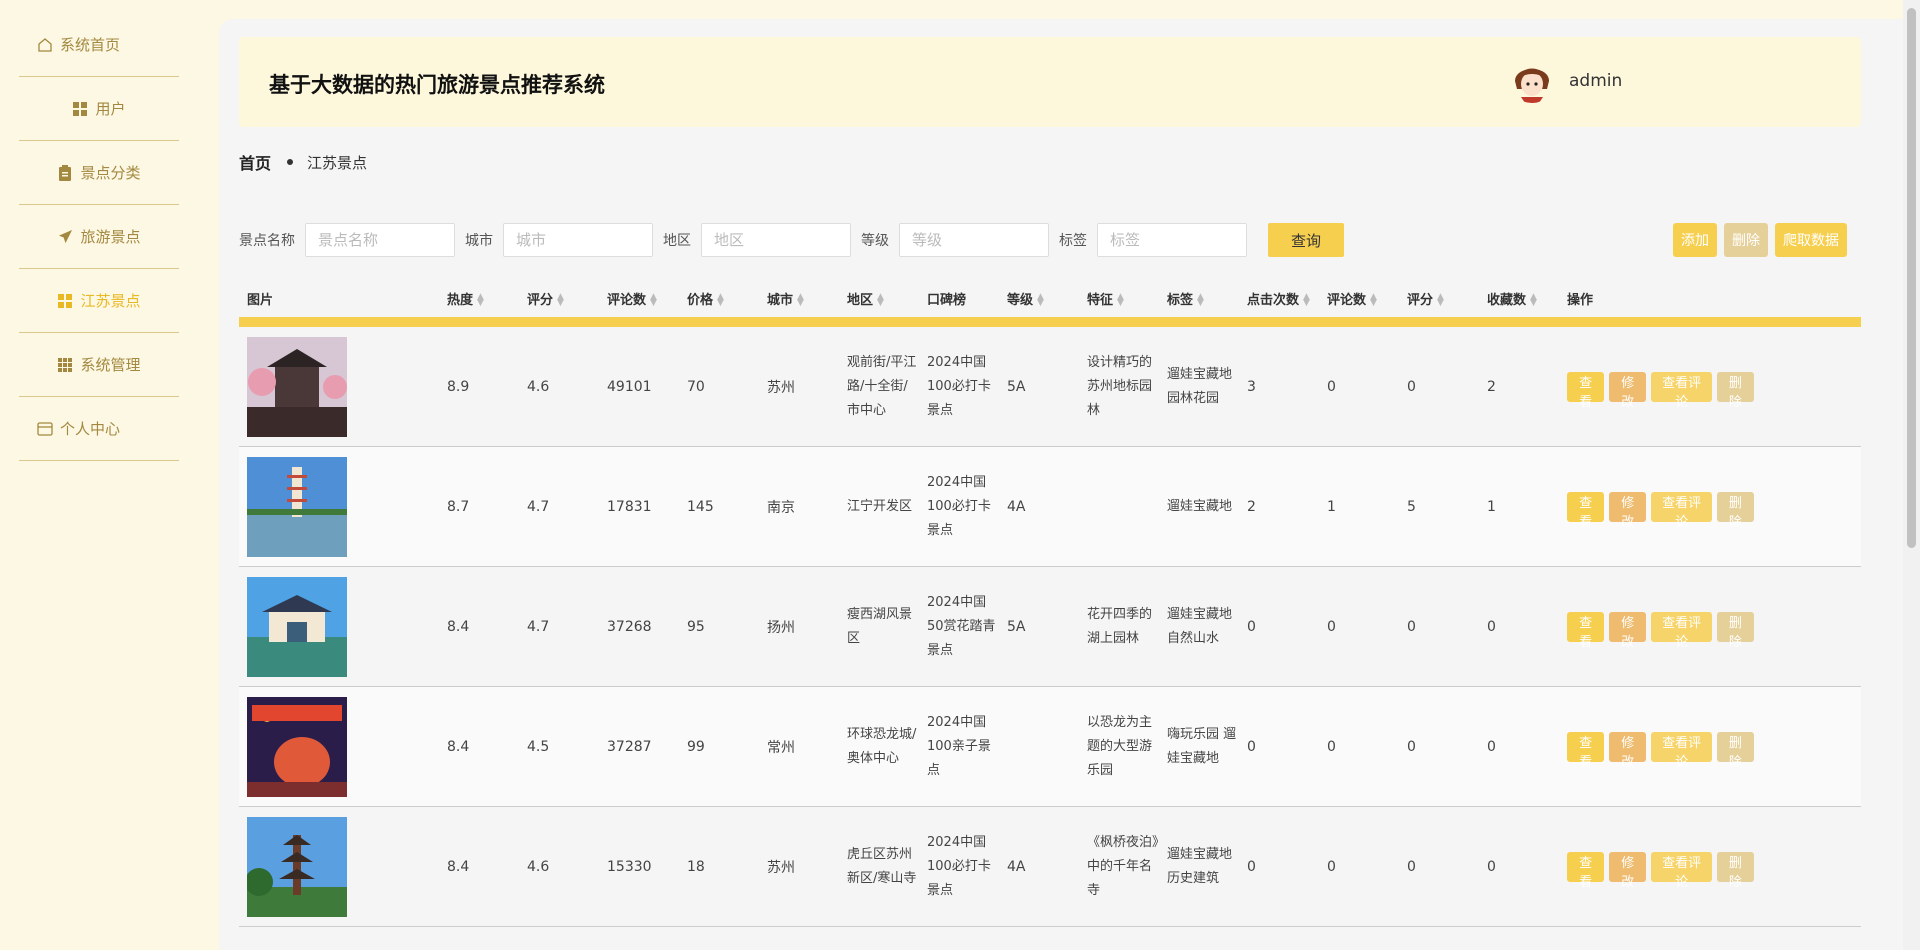 The height and width of the screenshot is (950, 1920). Describe the element at coordinates (974, 240) in the screenshot. I see `level-input` at that location.